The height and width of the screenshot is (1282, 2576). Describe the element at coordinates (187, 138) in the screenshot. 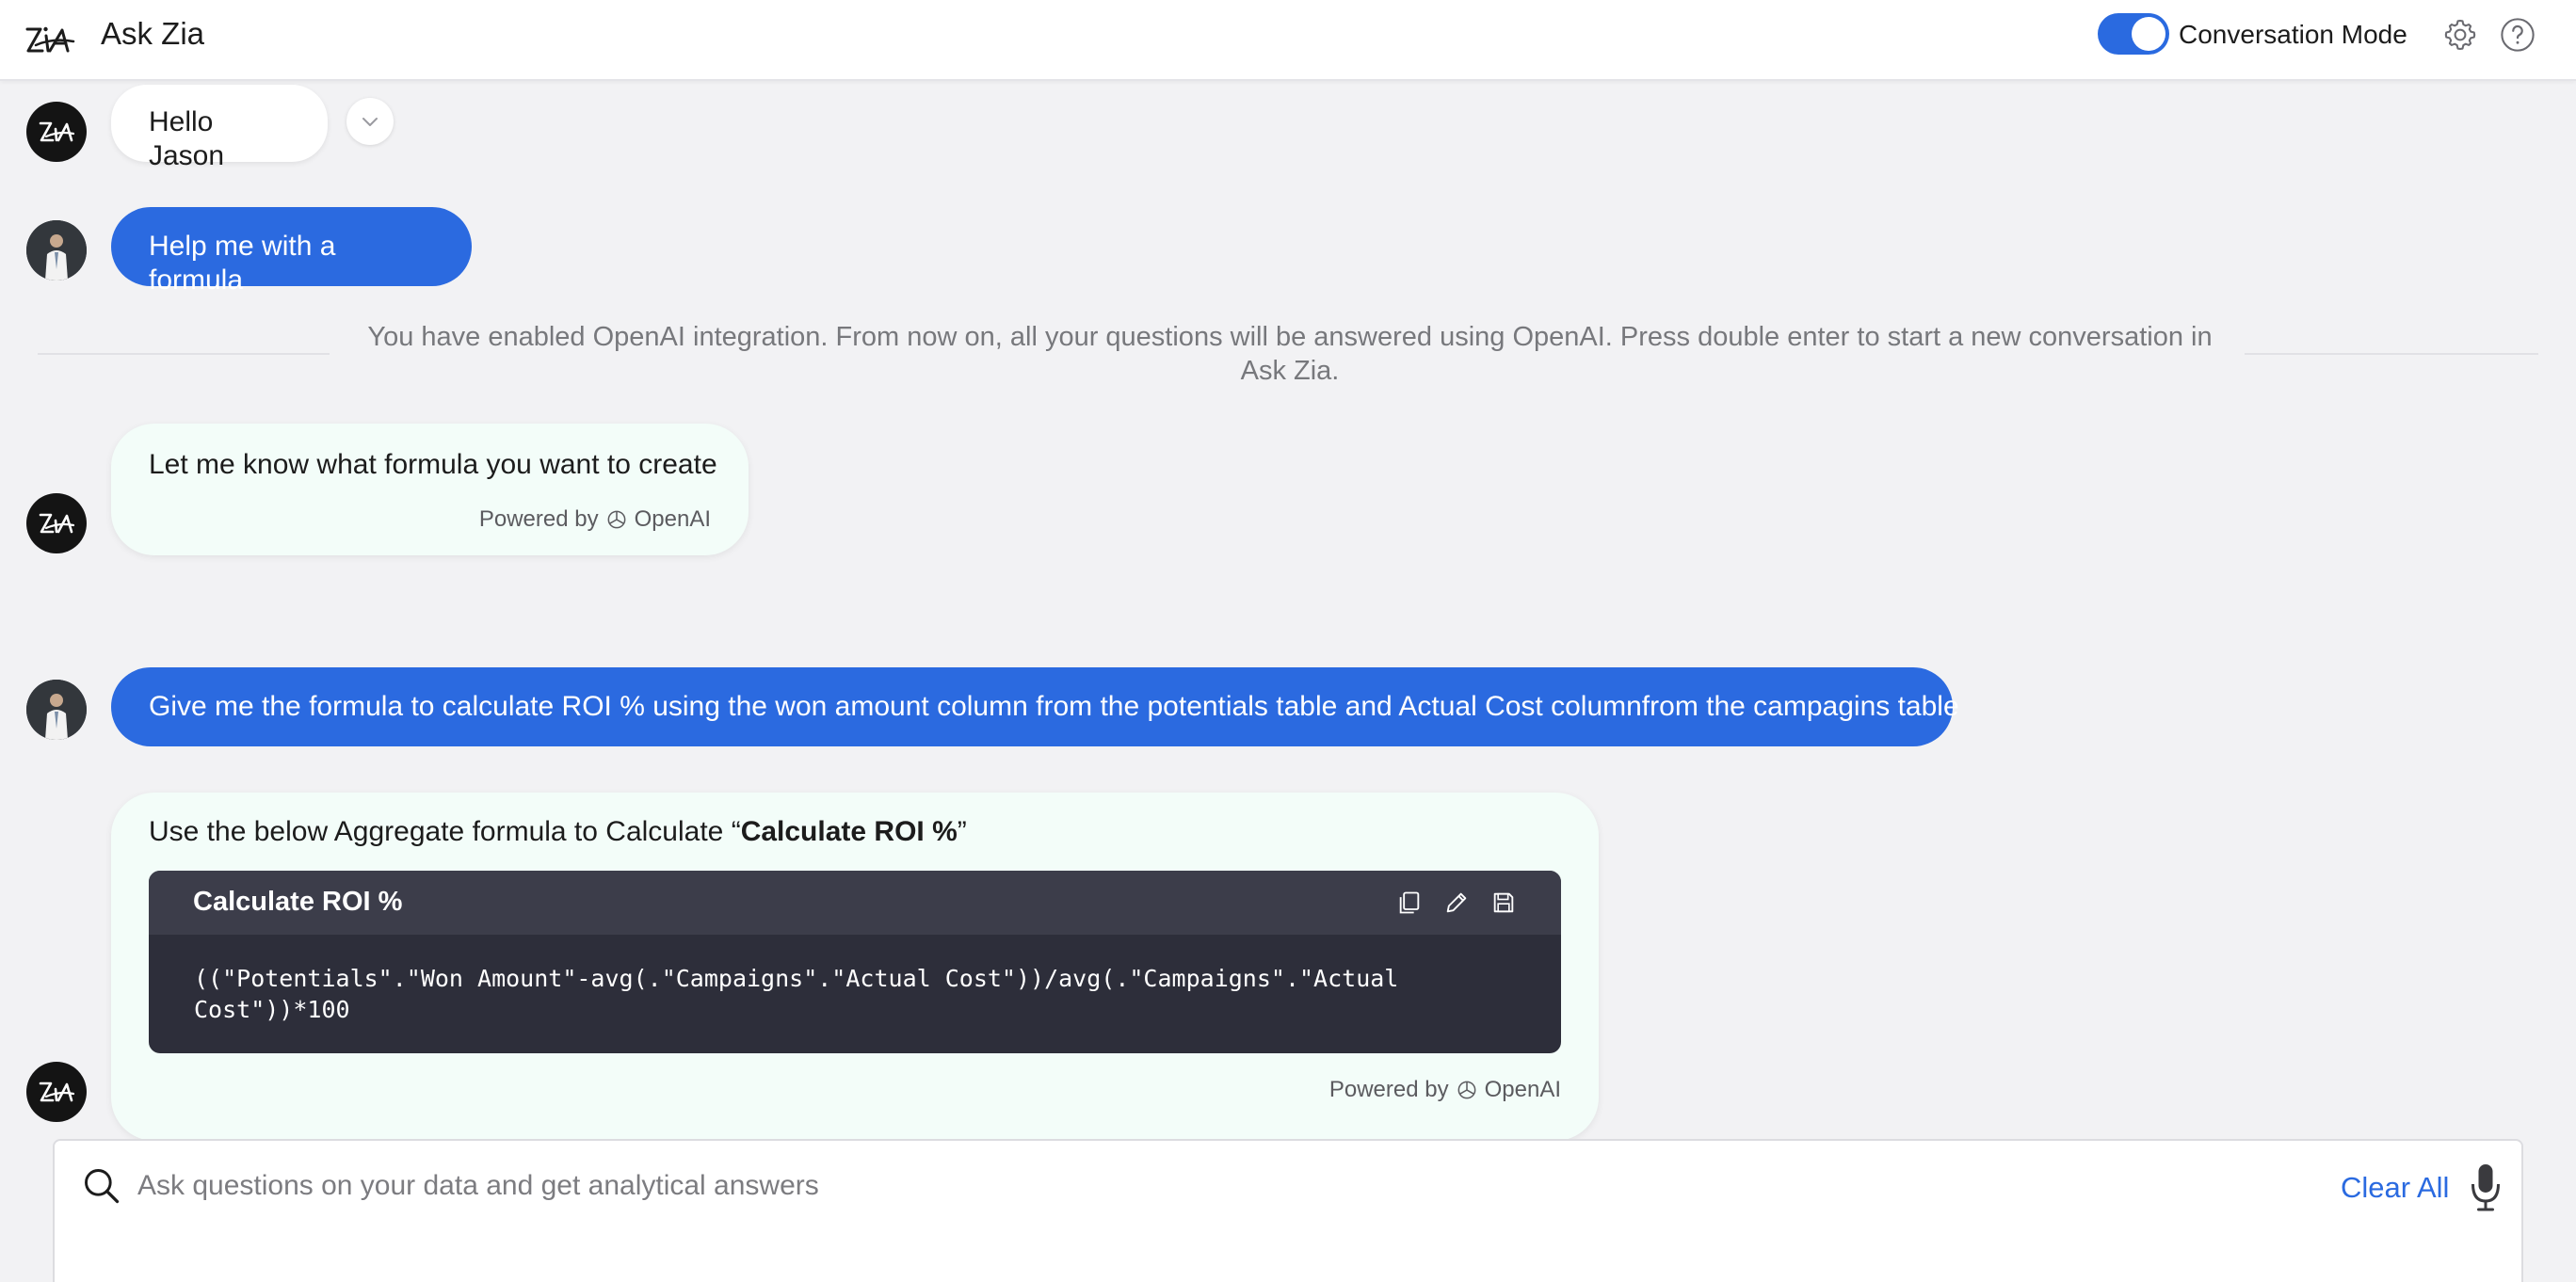

I see `message-text: Hello Jason` at that location.